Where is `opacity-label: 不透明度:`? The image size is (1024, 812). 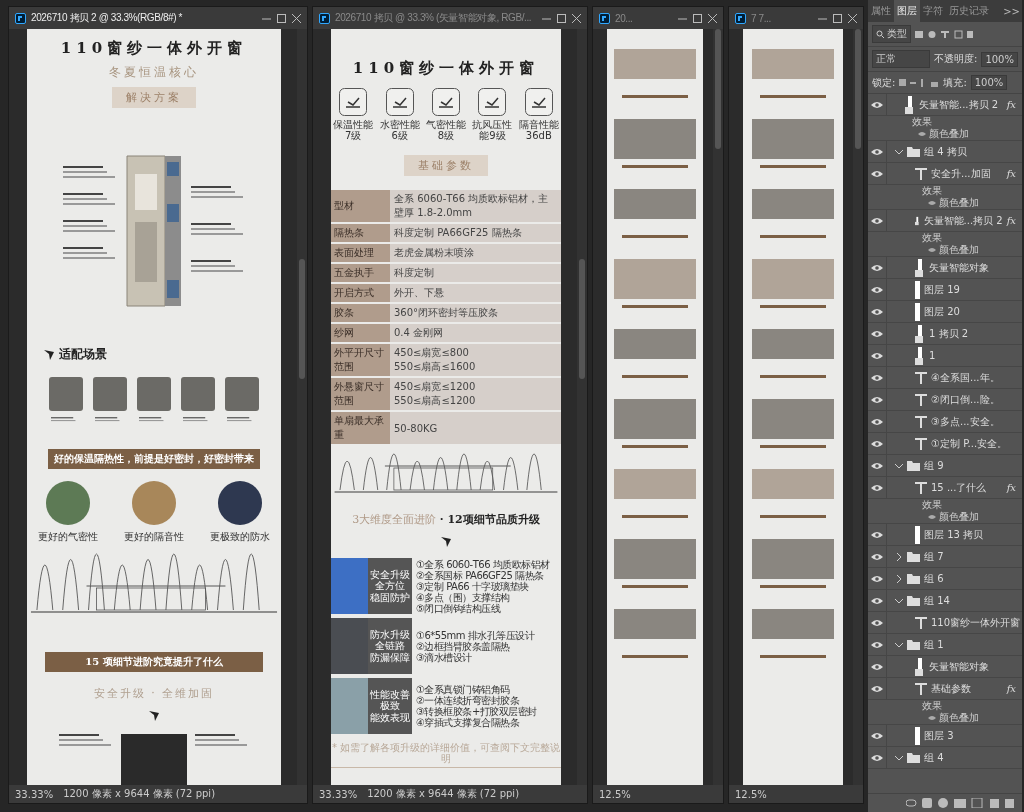 opacity-label: 不透明度: is located at coordinates (956, 59).